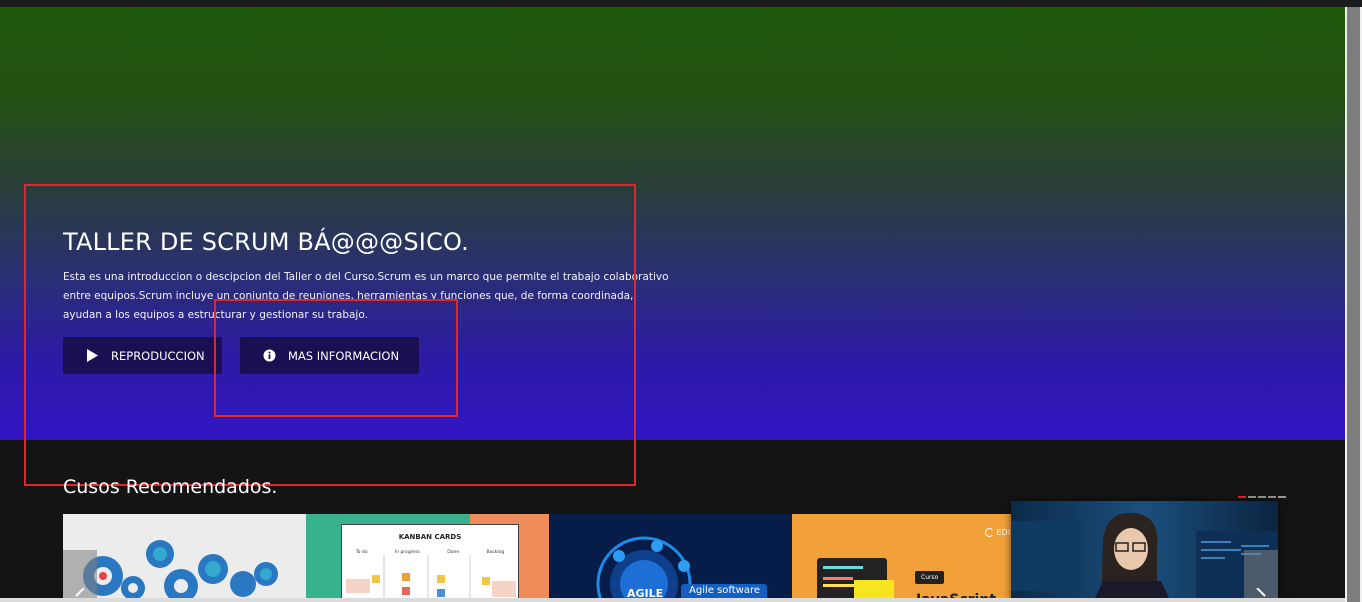 This screenshot has width=1362, height=602. Describe the element at coordinates (269, 356) in the screenshot. I see `info-icon` at that location.